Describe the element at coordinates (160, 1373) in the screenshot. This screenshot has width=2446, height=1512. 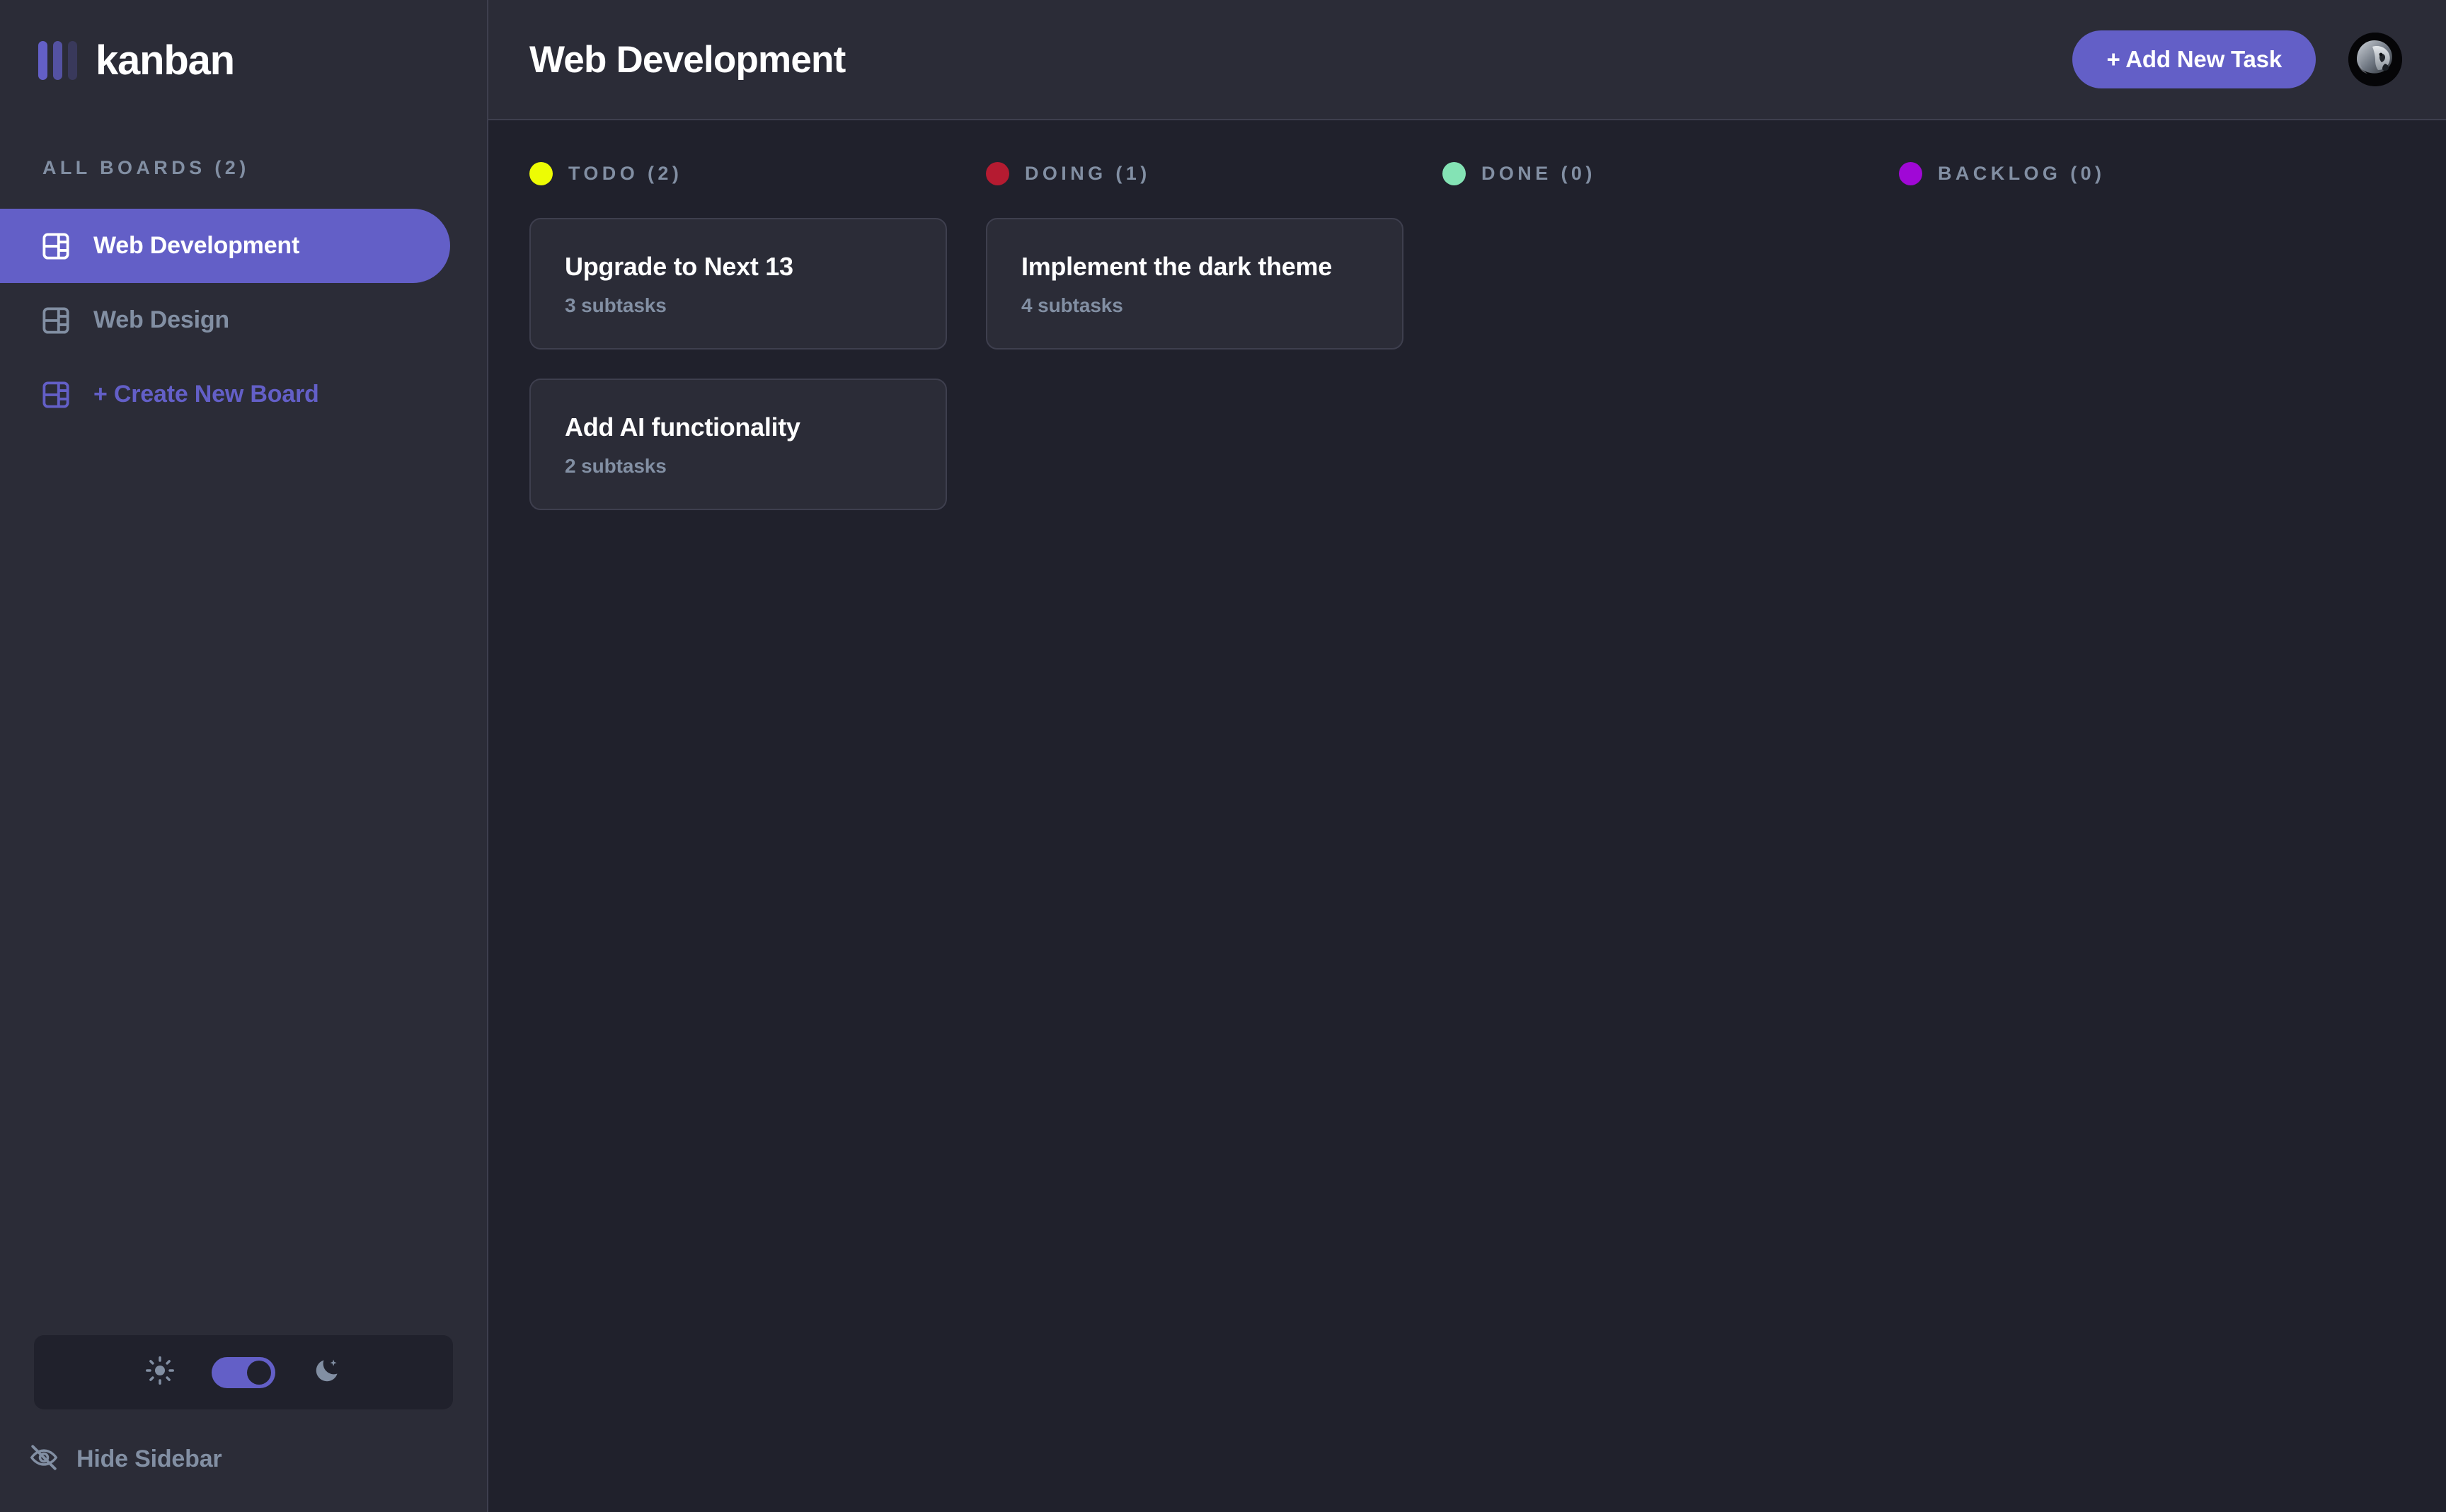
I see `sun-icon` at that location.